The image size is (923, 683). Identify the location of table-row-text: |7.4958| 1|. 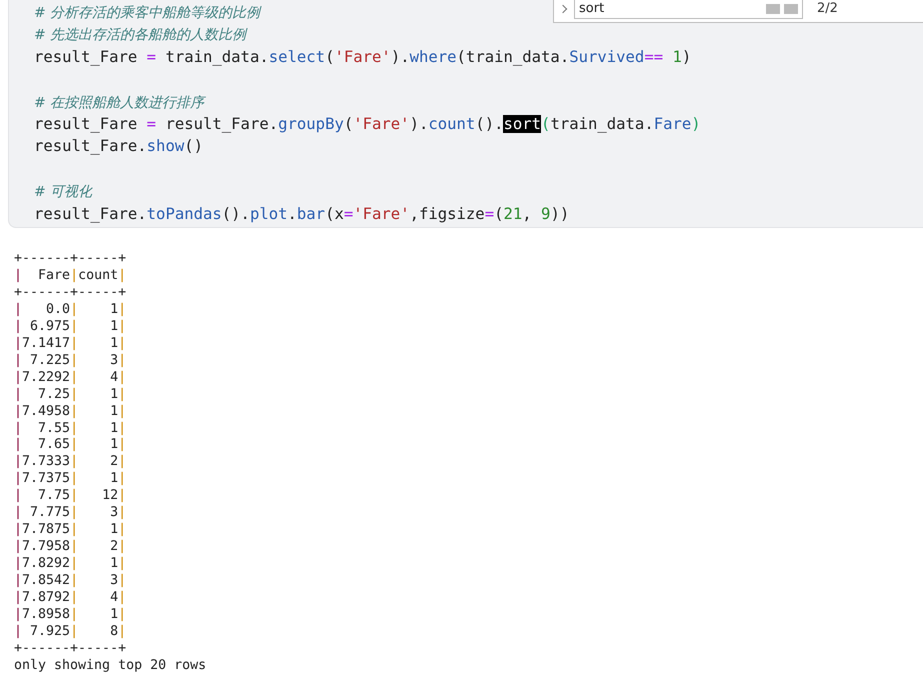
(70, 412).